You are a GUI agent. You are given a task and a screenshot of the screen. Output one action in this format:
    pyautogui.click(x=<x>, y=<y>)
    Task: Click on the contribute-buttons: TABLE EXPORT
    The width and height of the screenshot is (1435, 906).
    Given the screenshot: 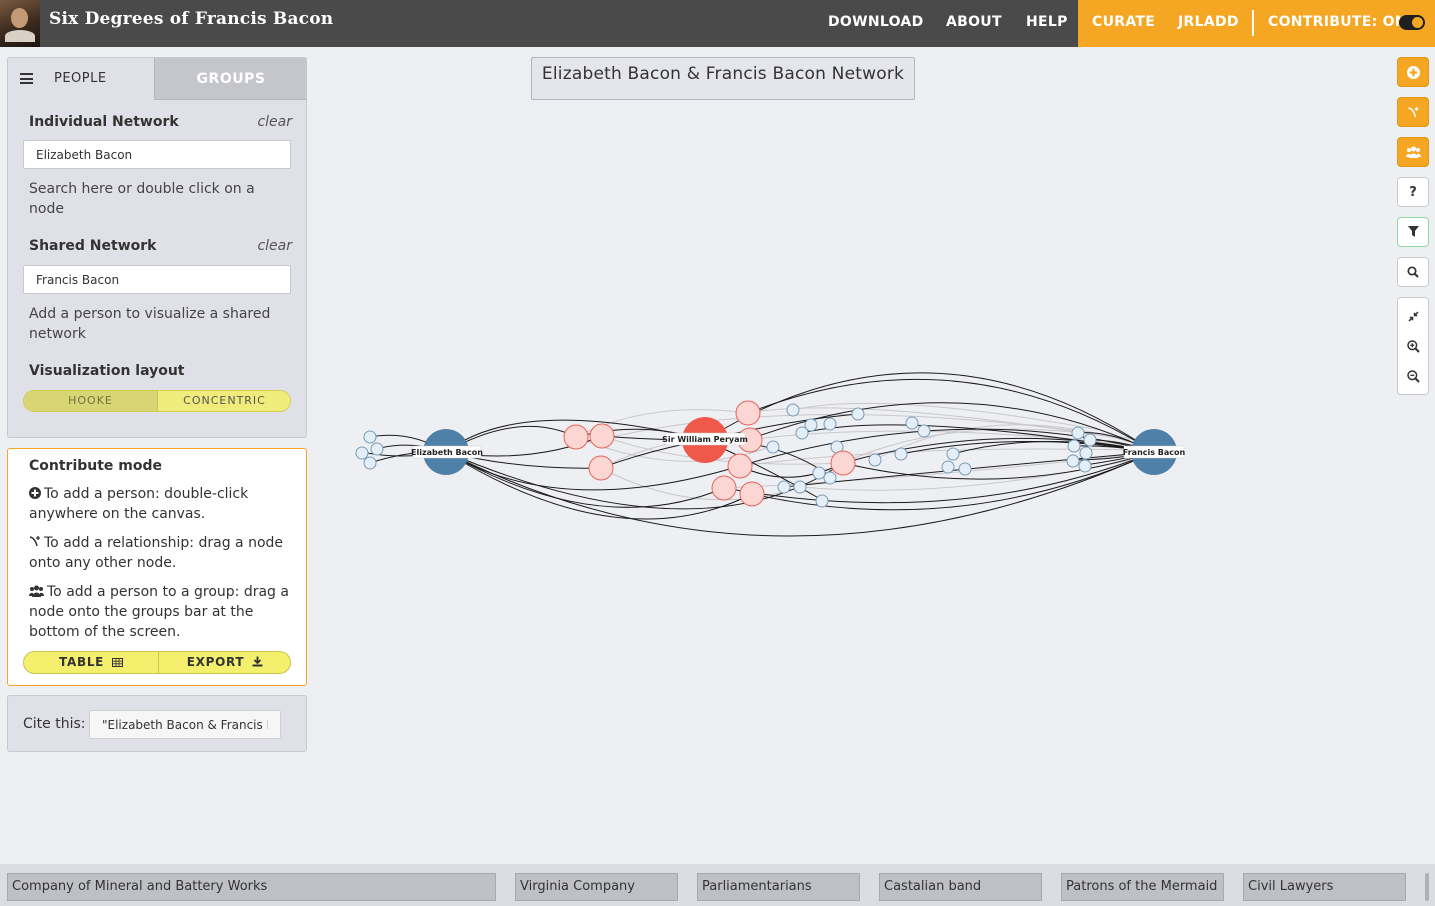 What is the action you would take?
    pyautogui.click(x=157, y=662)
    